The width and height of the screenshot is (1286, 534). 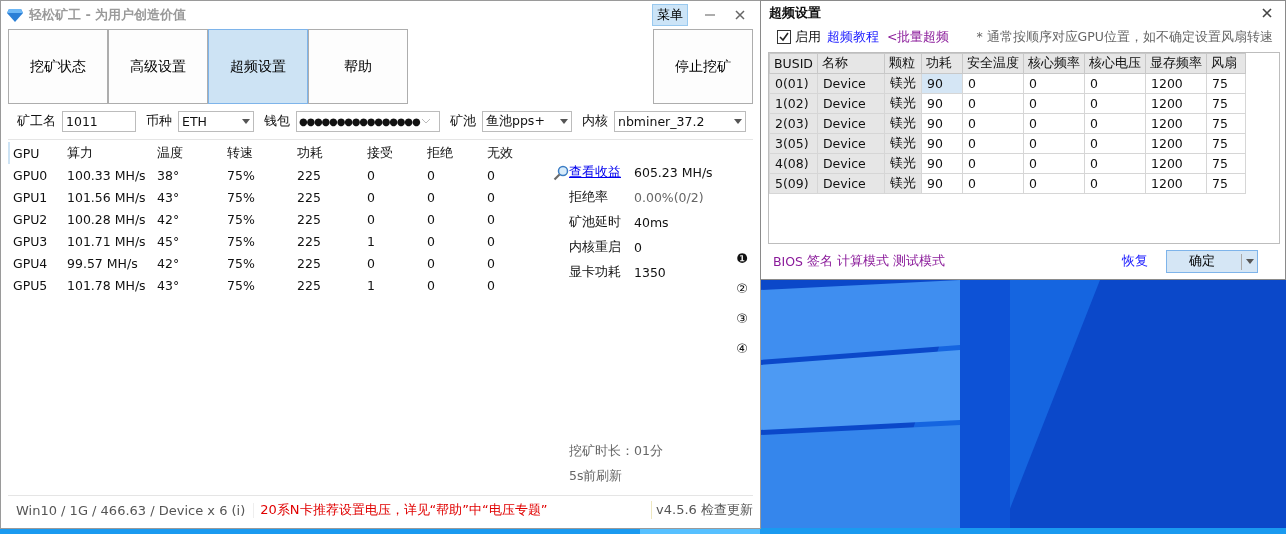 What do you see at coordinates (793, 103) in the screenshot?
I see `table-cell: 1(02)` at bounding box center [793, 103].